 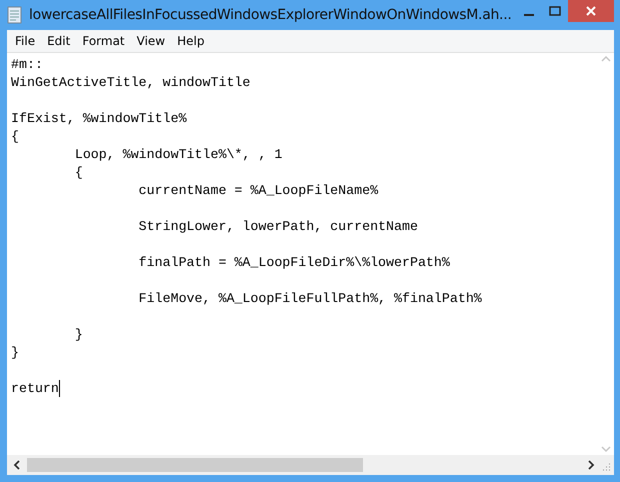 What do you see at coordinates (25, 41) in the screenshot?
I see `menu-item: File` at bounding box center [25, 41].